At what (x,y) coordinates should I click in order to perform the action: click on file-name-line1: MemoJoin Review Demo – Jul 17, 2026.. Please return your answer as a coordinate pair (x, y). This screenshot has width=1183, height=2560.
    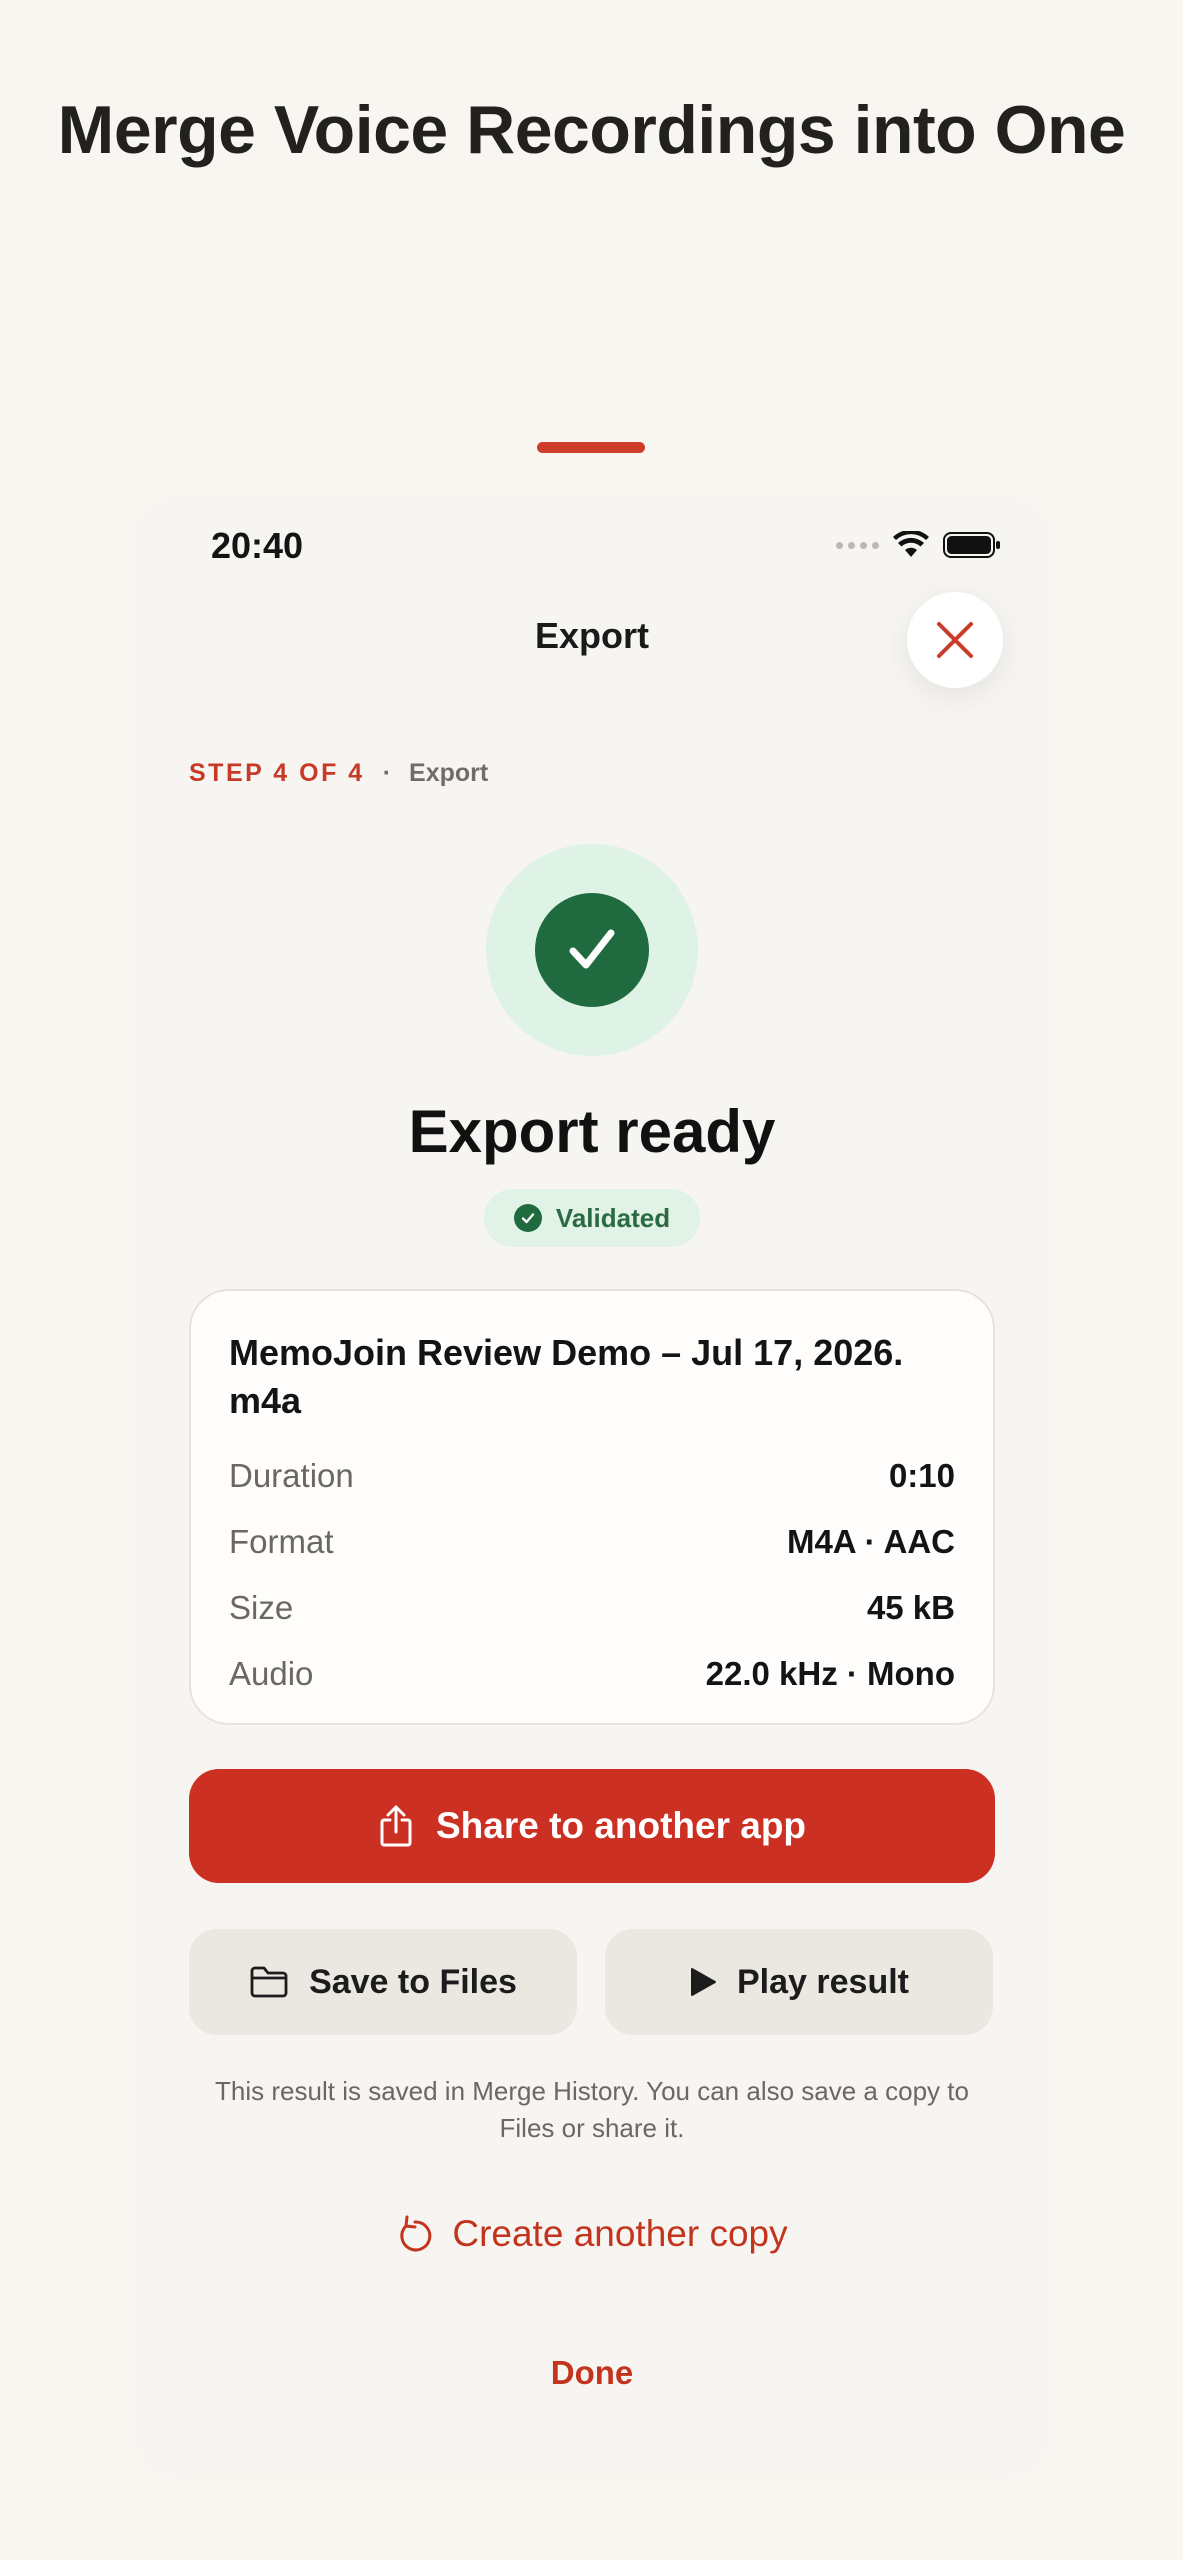
    Looking at the image, I should click on (566, 1352).